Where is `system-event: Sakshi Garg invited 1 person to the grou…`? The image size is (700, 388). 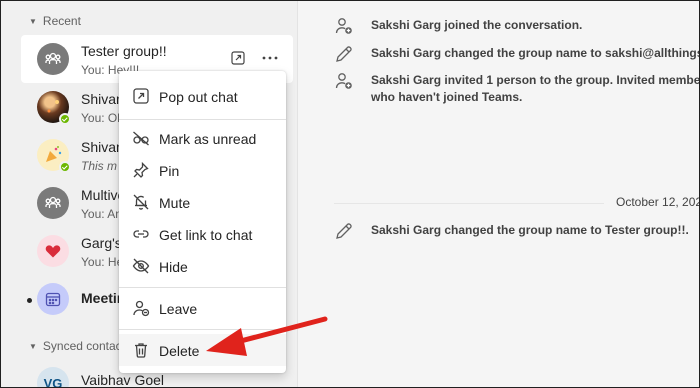 system-event: Sakshi Garg invited 1 person to the grou… is located at coordinates (517, 89).